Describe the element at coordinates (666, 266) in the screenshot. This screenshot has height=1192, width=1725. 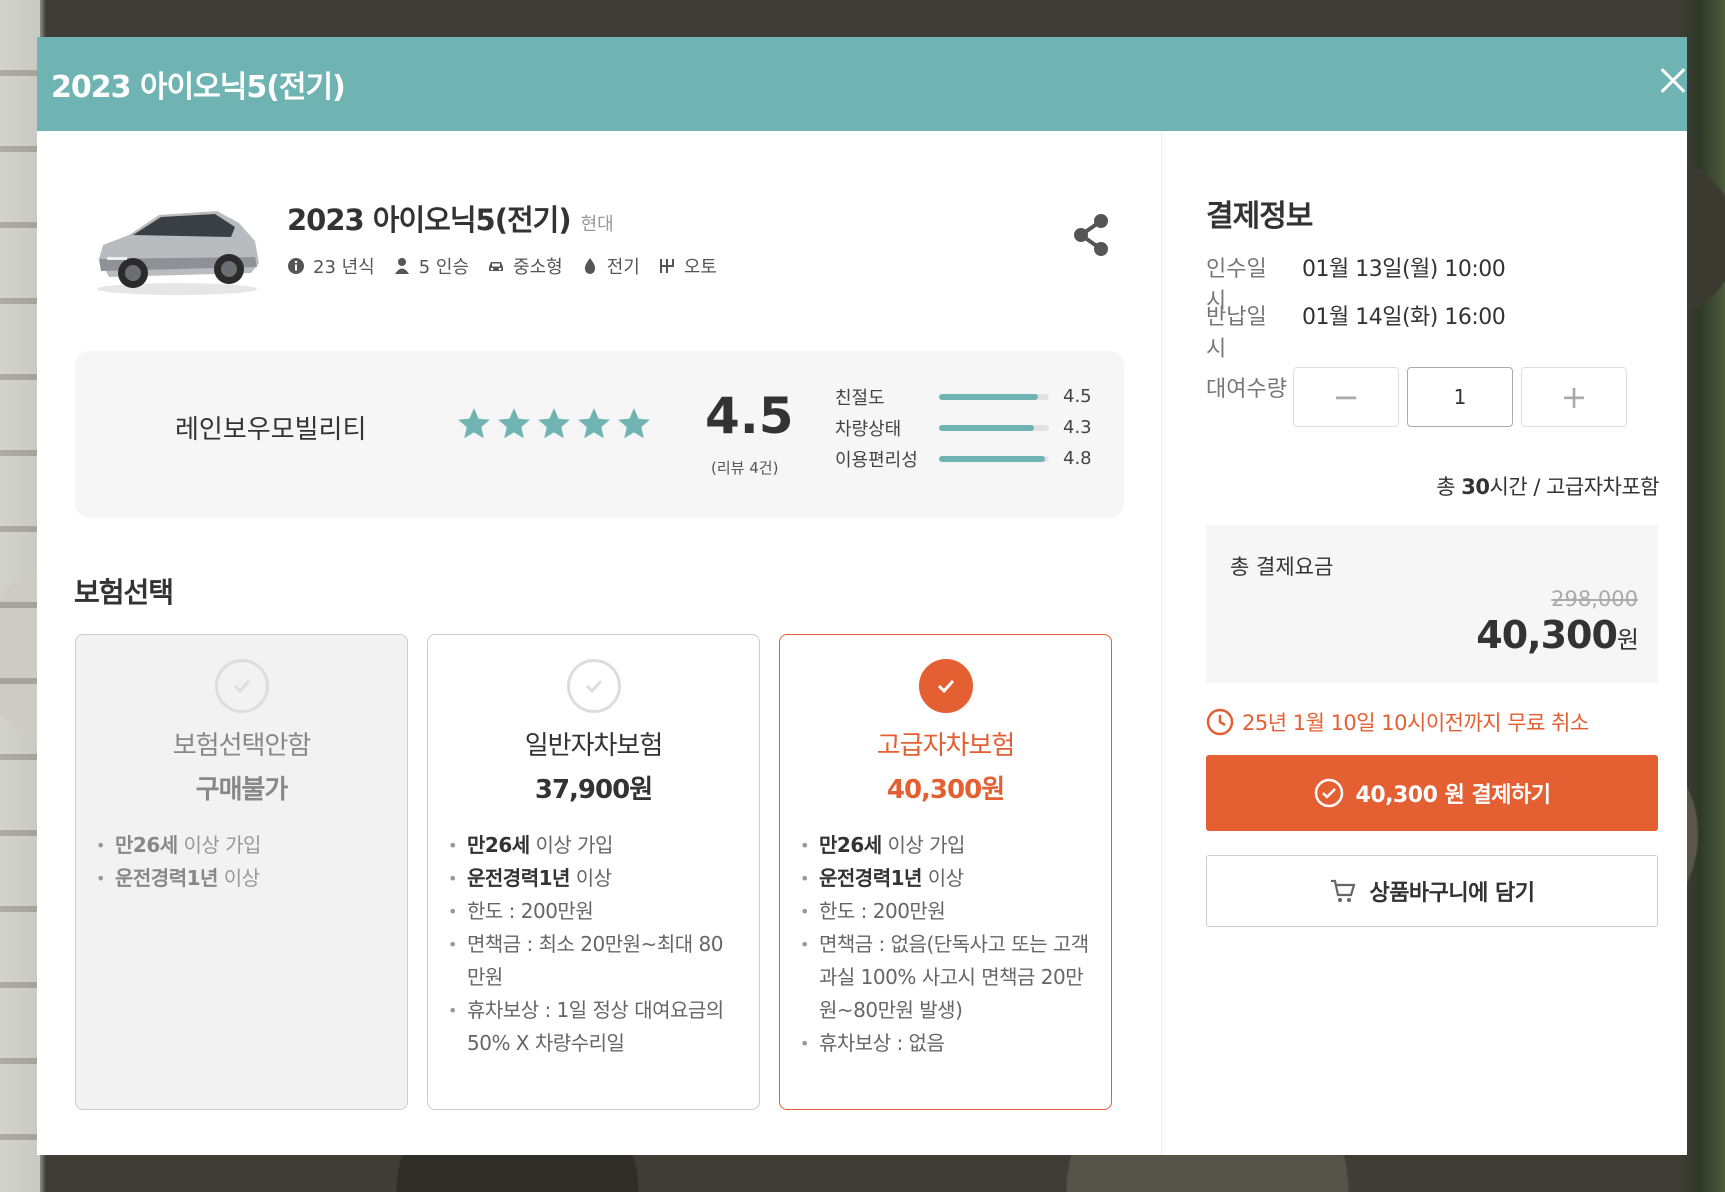
I see `gear-shift-icon` at that location.